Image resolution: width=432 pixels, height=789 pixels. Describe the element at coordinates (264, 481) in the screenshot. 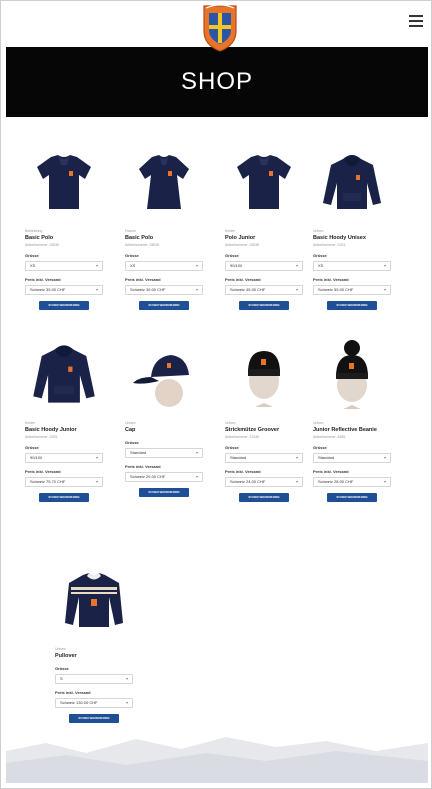

I see `price-select: Schweiz 24.00 CHF ▾` at that location.